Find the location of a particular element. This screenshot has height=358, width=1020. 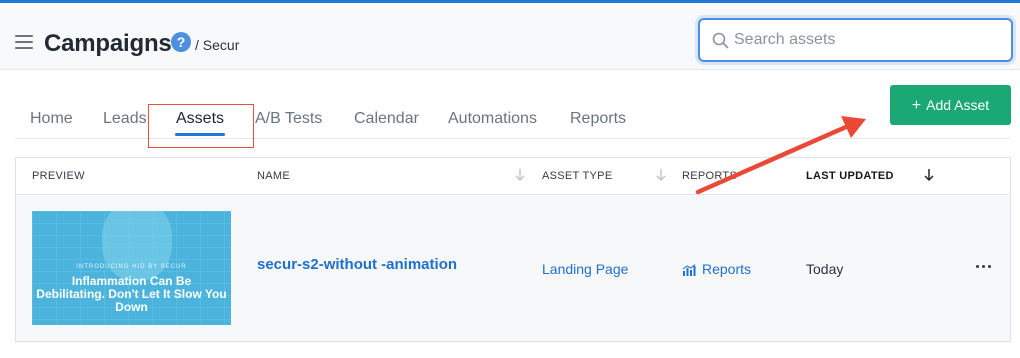

column-header-preview: PREVIEW is located at coordinates (58, 176).